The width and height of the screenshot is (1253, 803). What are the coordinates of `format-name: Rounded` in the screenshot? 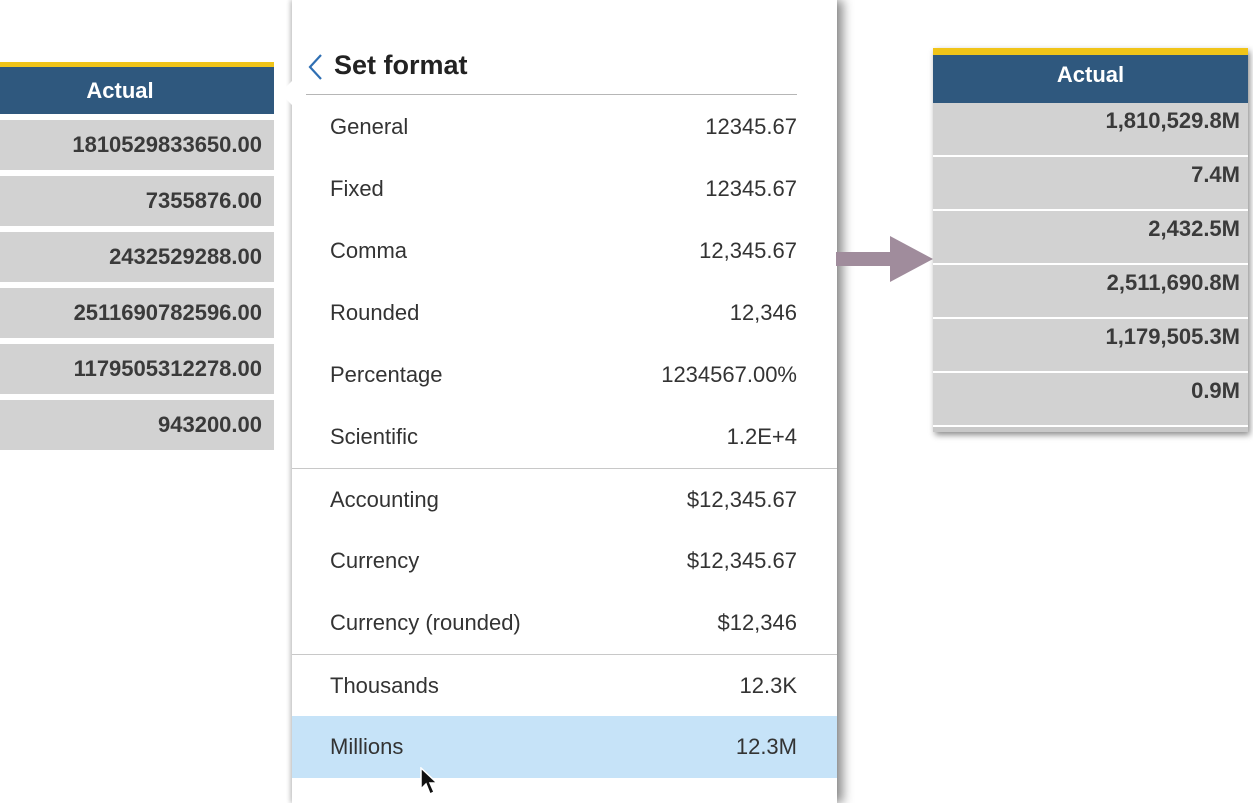 It's located at (375, 312).